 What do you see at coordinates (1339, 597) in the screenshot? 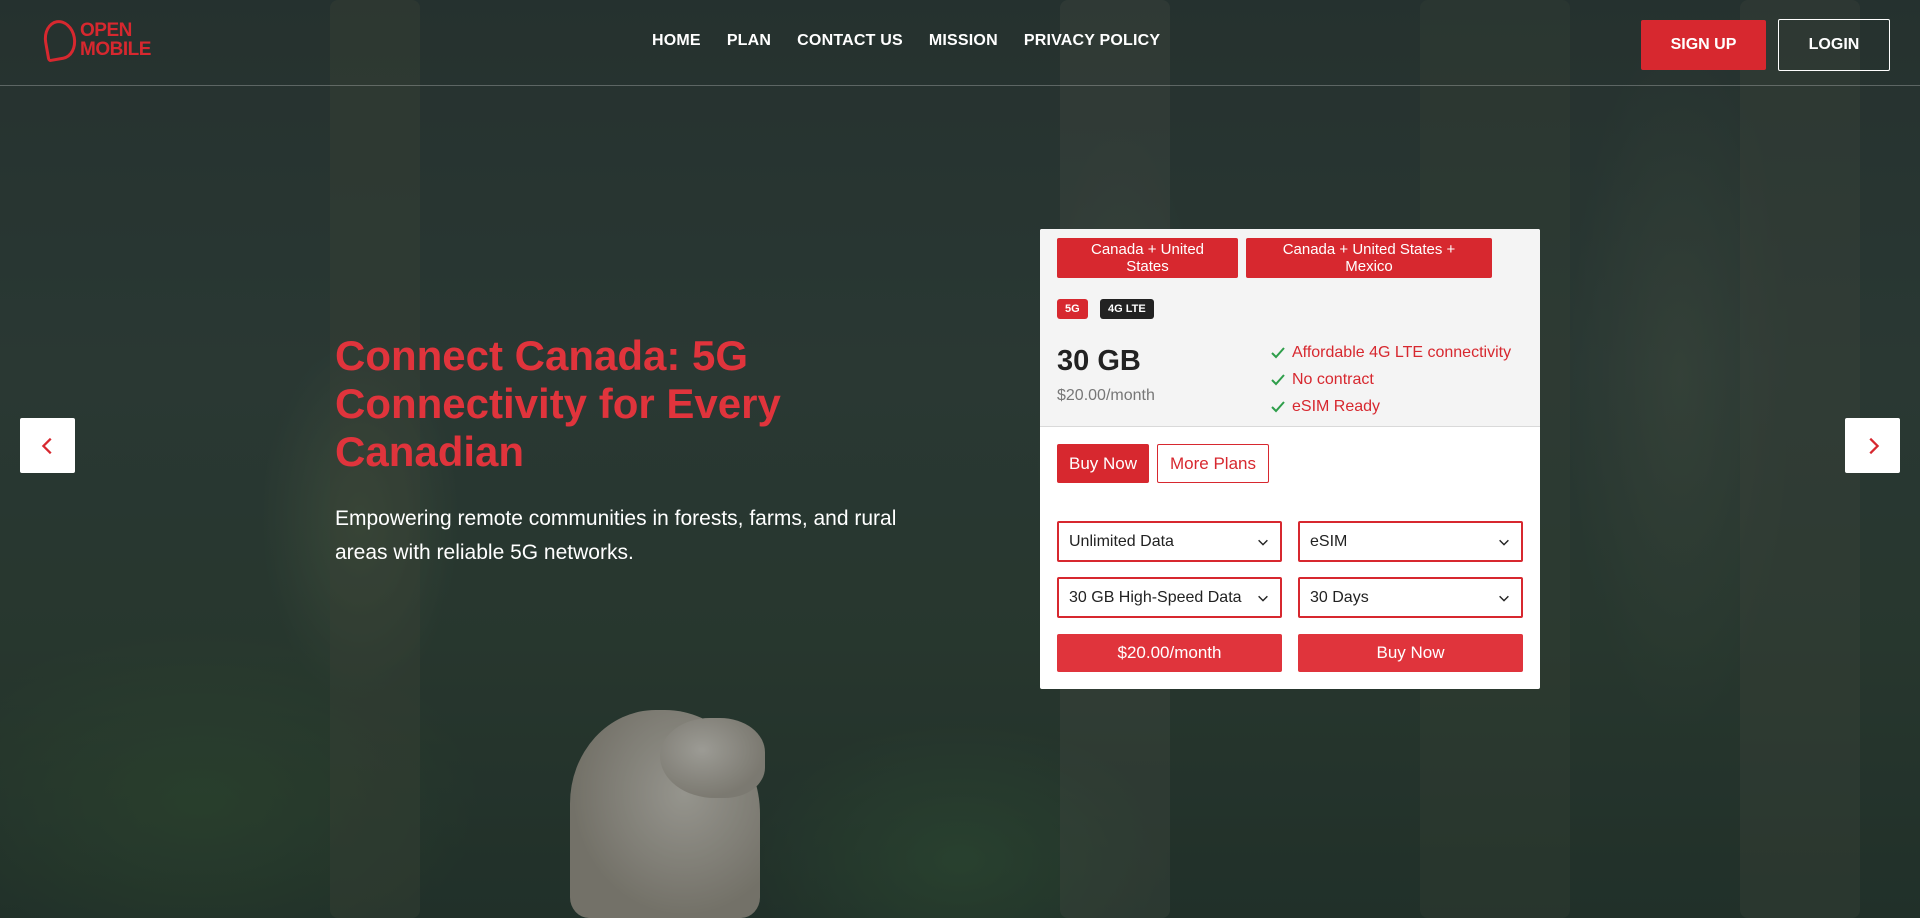
I see `duration-value: 30 Days` at bounding box center [1339, 597].